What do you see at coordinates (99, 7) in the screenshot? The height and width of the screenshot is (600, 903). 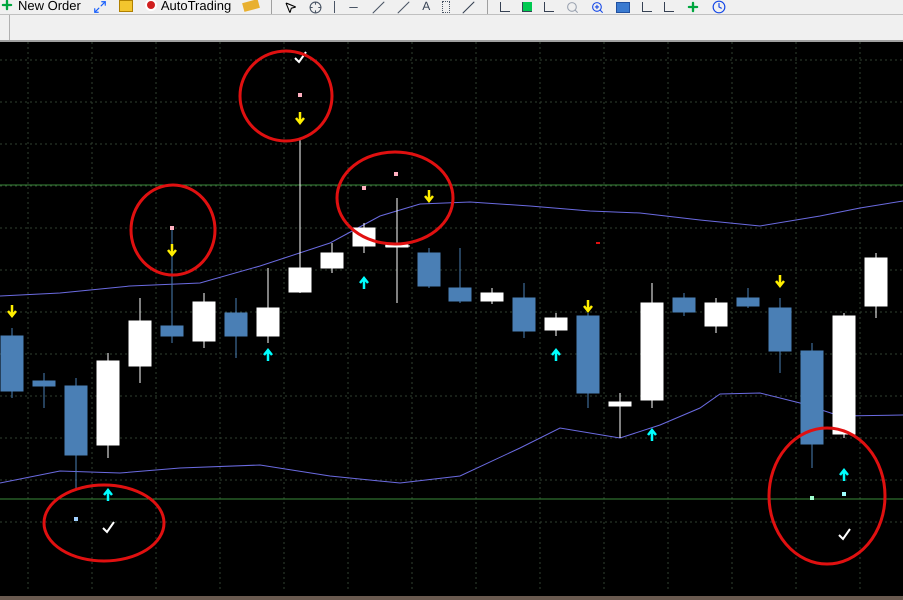 I see `expand-icon` at bounding box center [99, 7].